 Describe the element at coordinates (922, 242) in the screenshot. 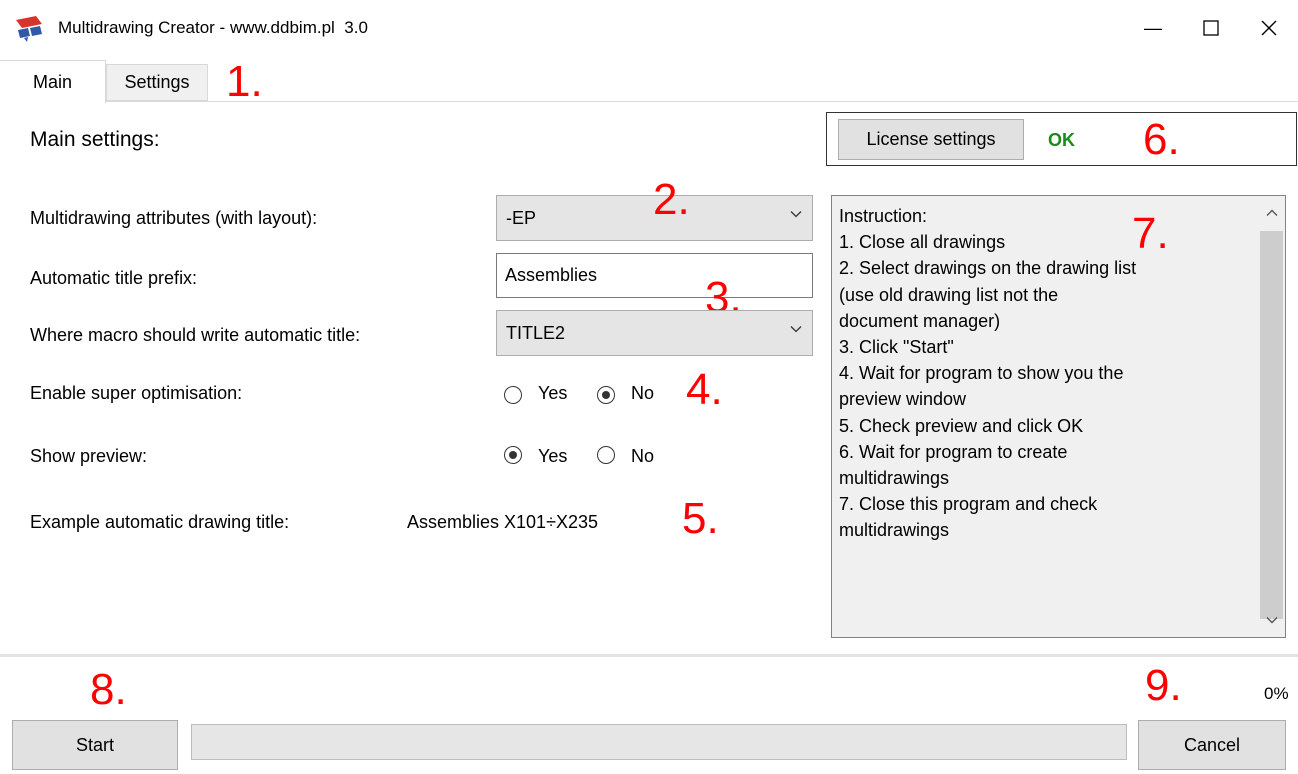

I see `instruction-line: 1. Close all drawings` at that location.